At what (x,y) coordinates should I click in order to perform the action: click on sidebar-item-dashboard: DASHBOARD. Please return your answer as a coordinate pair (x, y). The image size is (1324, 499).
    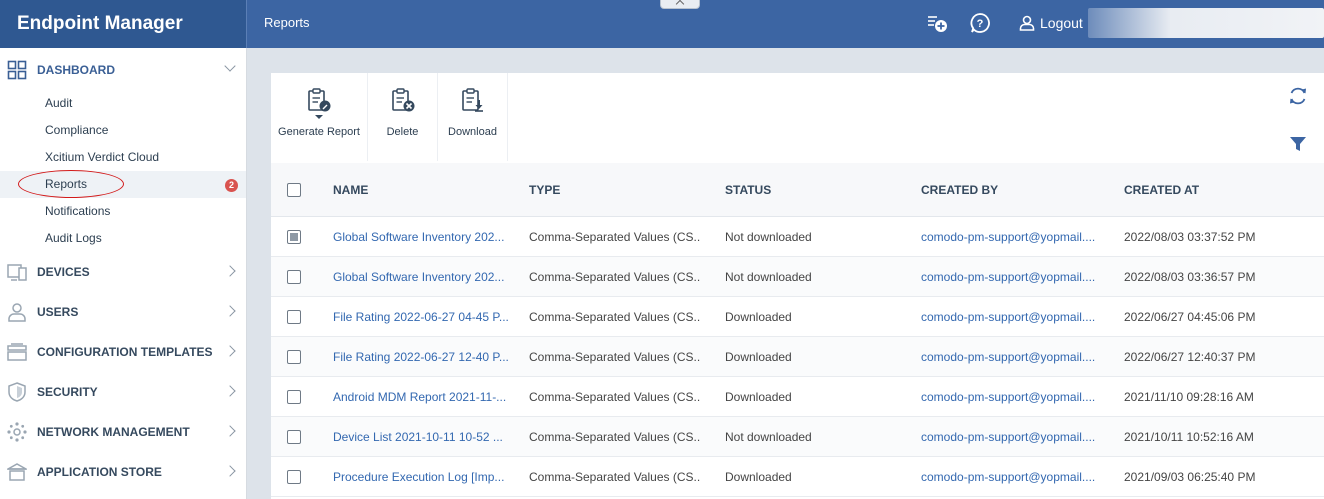
    Looking at the image, I should click on (123, 70).